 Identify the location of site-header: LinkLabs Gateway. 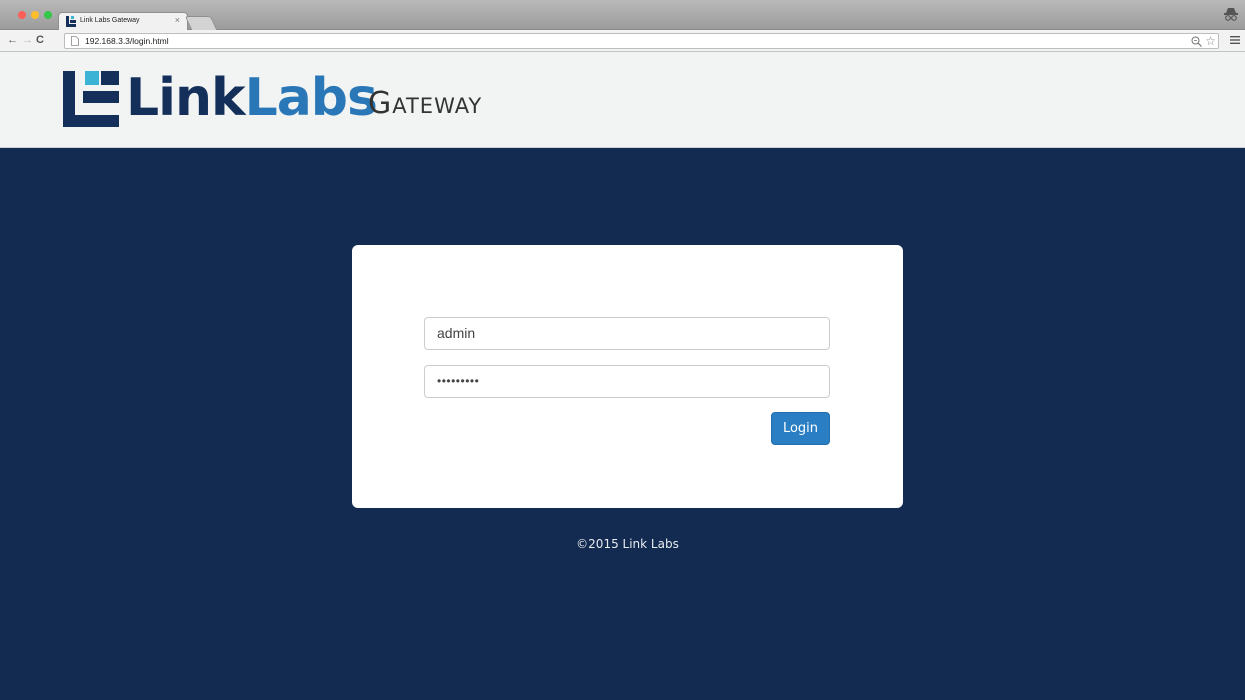
(622, 100).